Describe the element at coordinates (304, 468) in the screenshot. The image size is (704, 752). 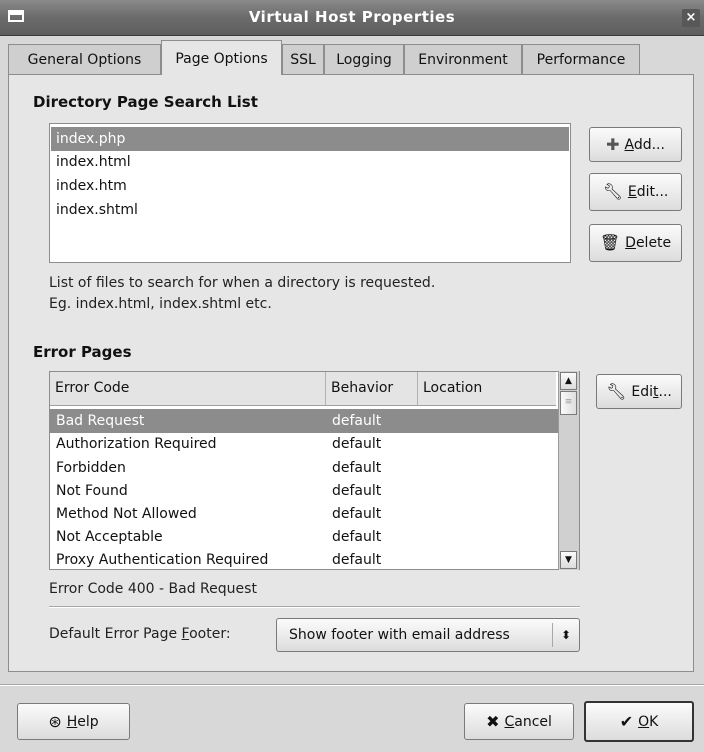
I see `table-row: Forbidden default` at that location.